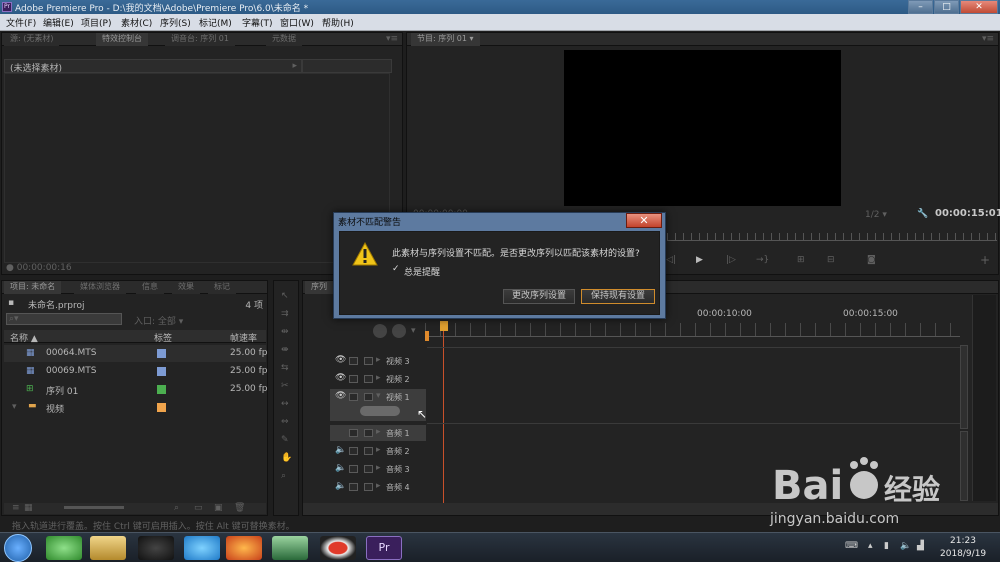 This screenshot has height=562, width=1000. I want to click on menu-file: 文件(F), so click(21, 22).